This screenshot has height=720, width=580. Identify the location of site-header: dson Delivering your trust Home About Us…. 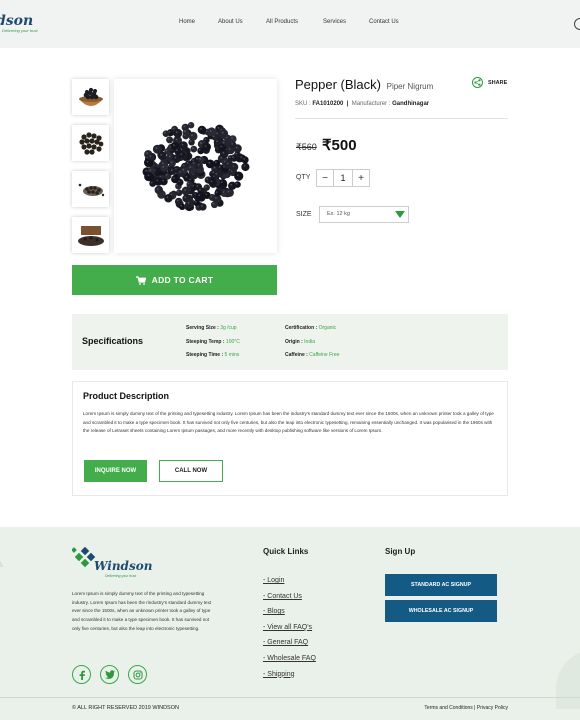
(290, 24).